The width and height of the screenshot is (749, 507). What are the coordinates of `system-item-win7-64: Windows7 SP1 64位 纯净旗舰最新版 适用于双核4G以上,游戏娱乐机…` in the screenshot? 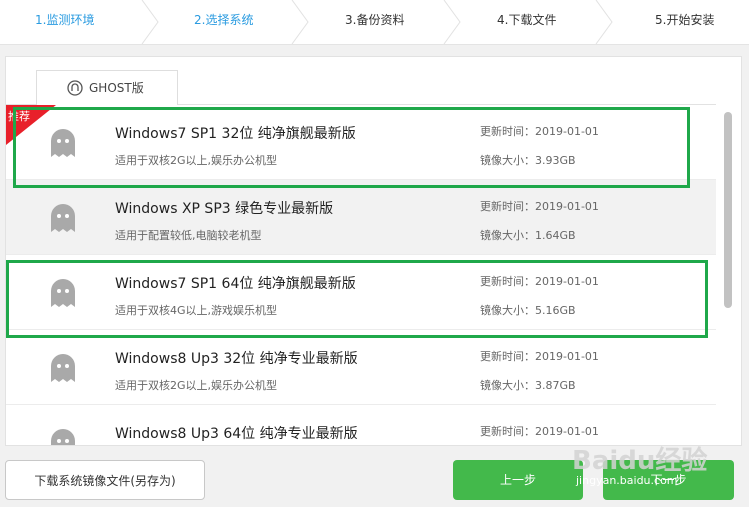 It's located at (361, 292).